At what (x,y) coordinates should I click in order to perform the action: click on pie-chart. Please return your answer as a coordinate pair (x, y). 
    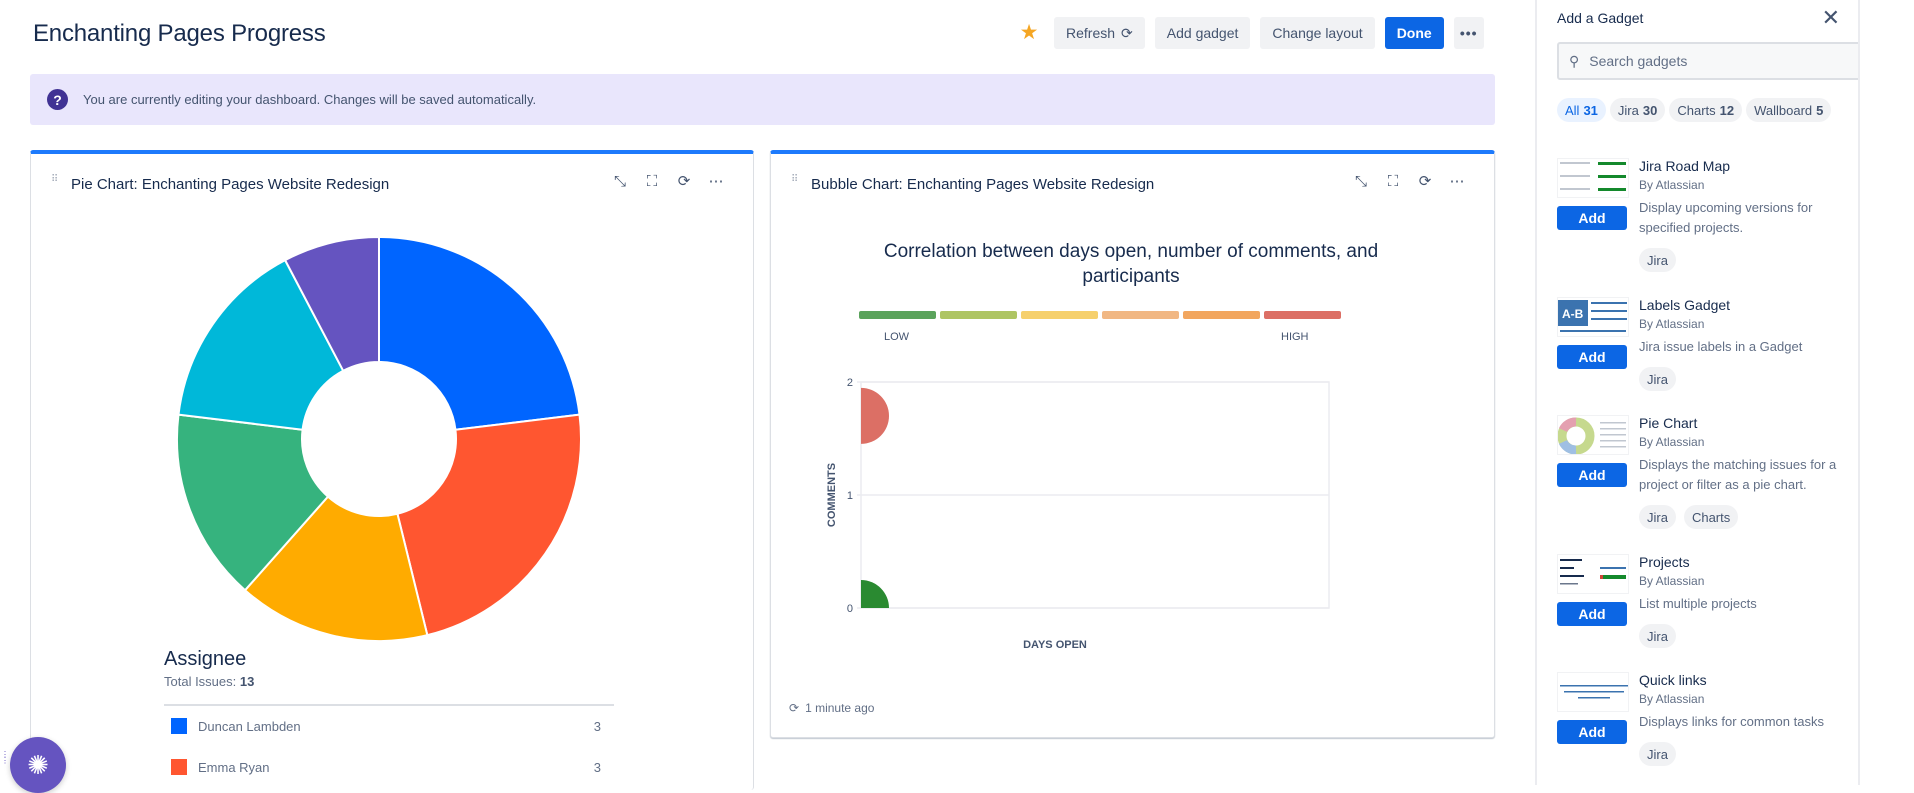
    Looking at the image, I should click on (379, 438).